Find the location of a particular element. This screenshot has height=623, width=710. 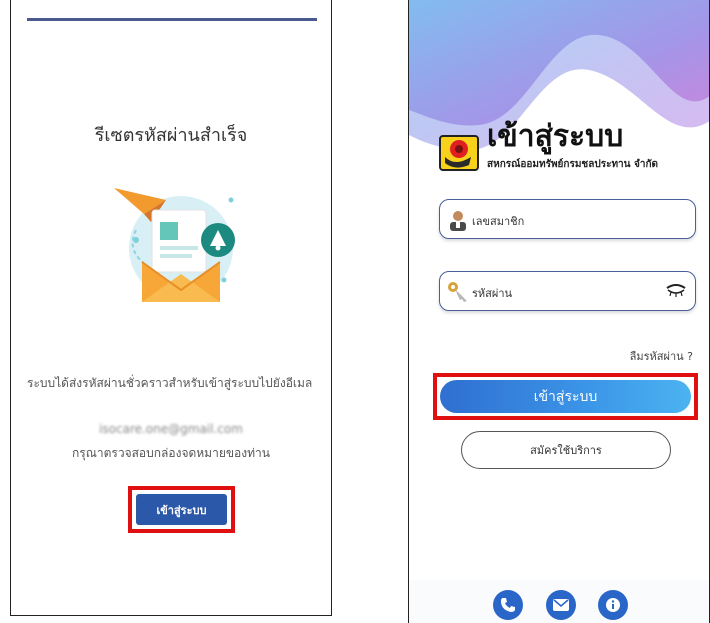

info-glyph is located at coordinates (613, 605).